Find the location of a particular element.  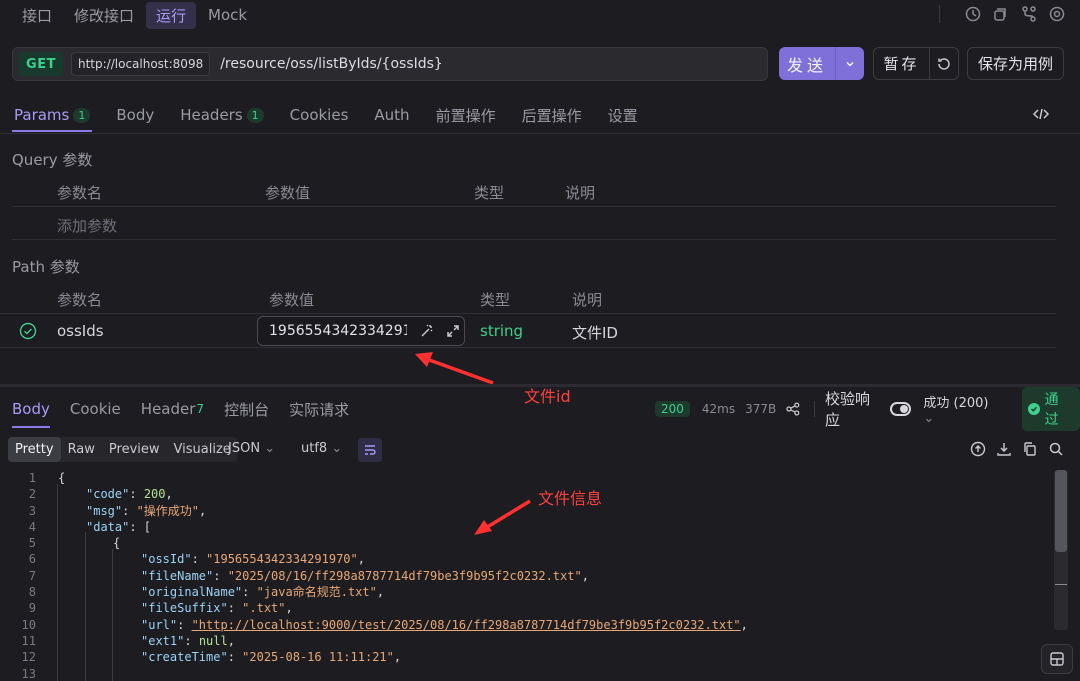

response-actions is located at coordinates (1012, 449).